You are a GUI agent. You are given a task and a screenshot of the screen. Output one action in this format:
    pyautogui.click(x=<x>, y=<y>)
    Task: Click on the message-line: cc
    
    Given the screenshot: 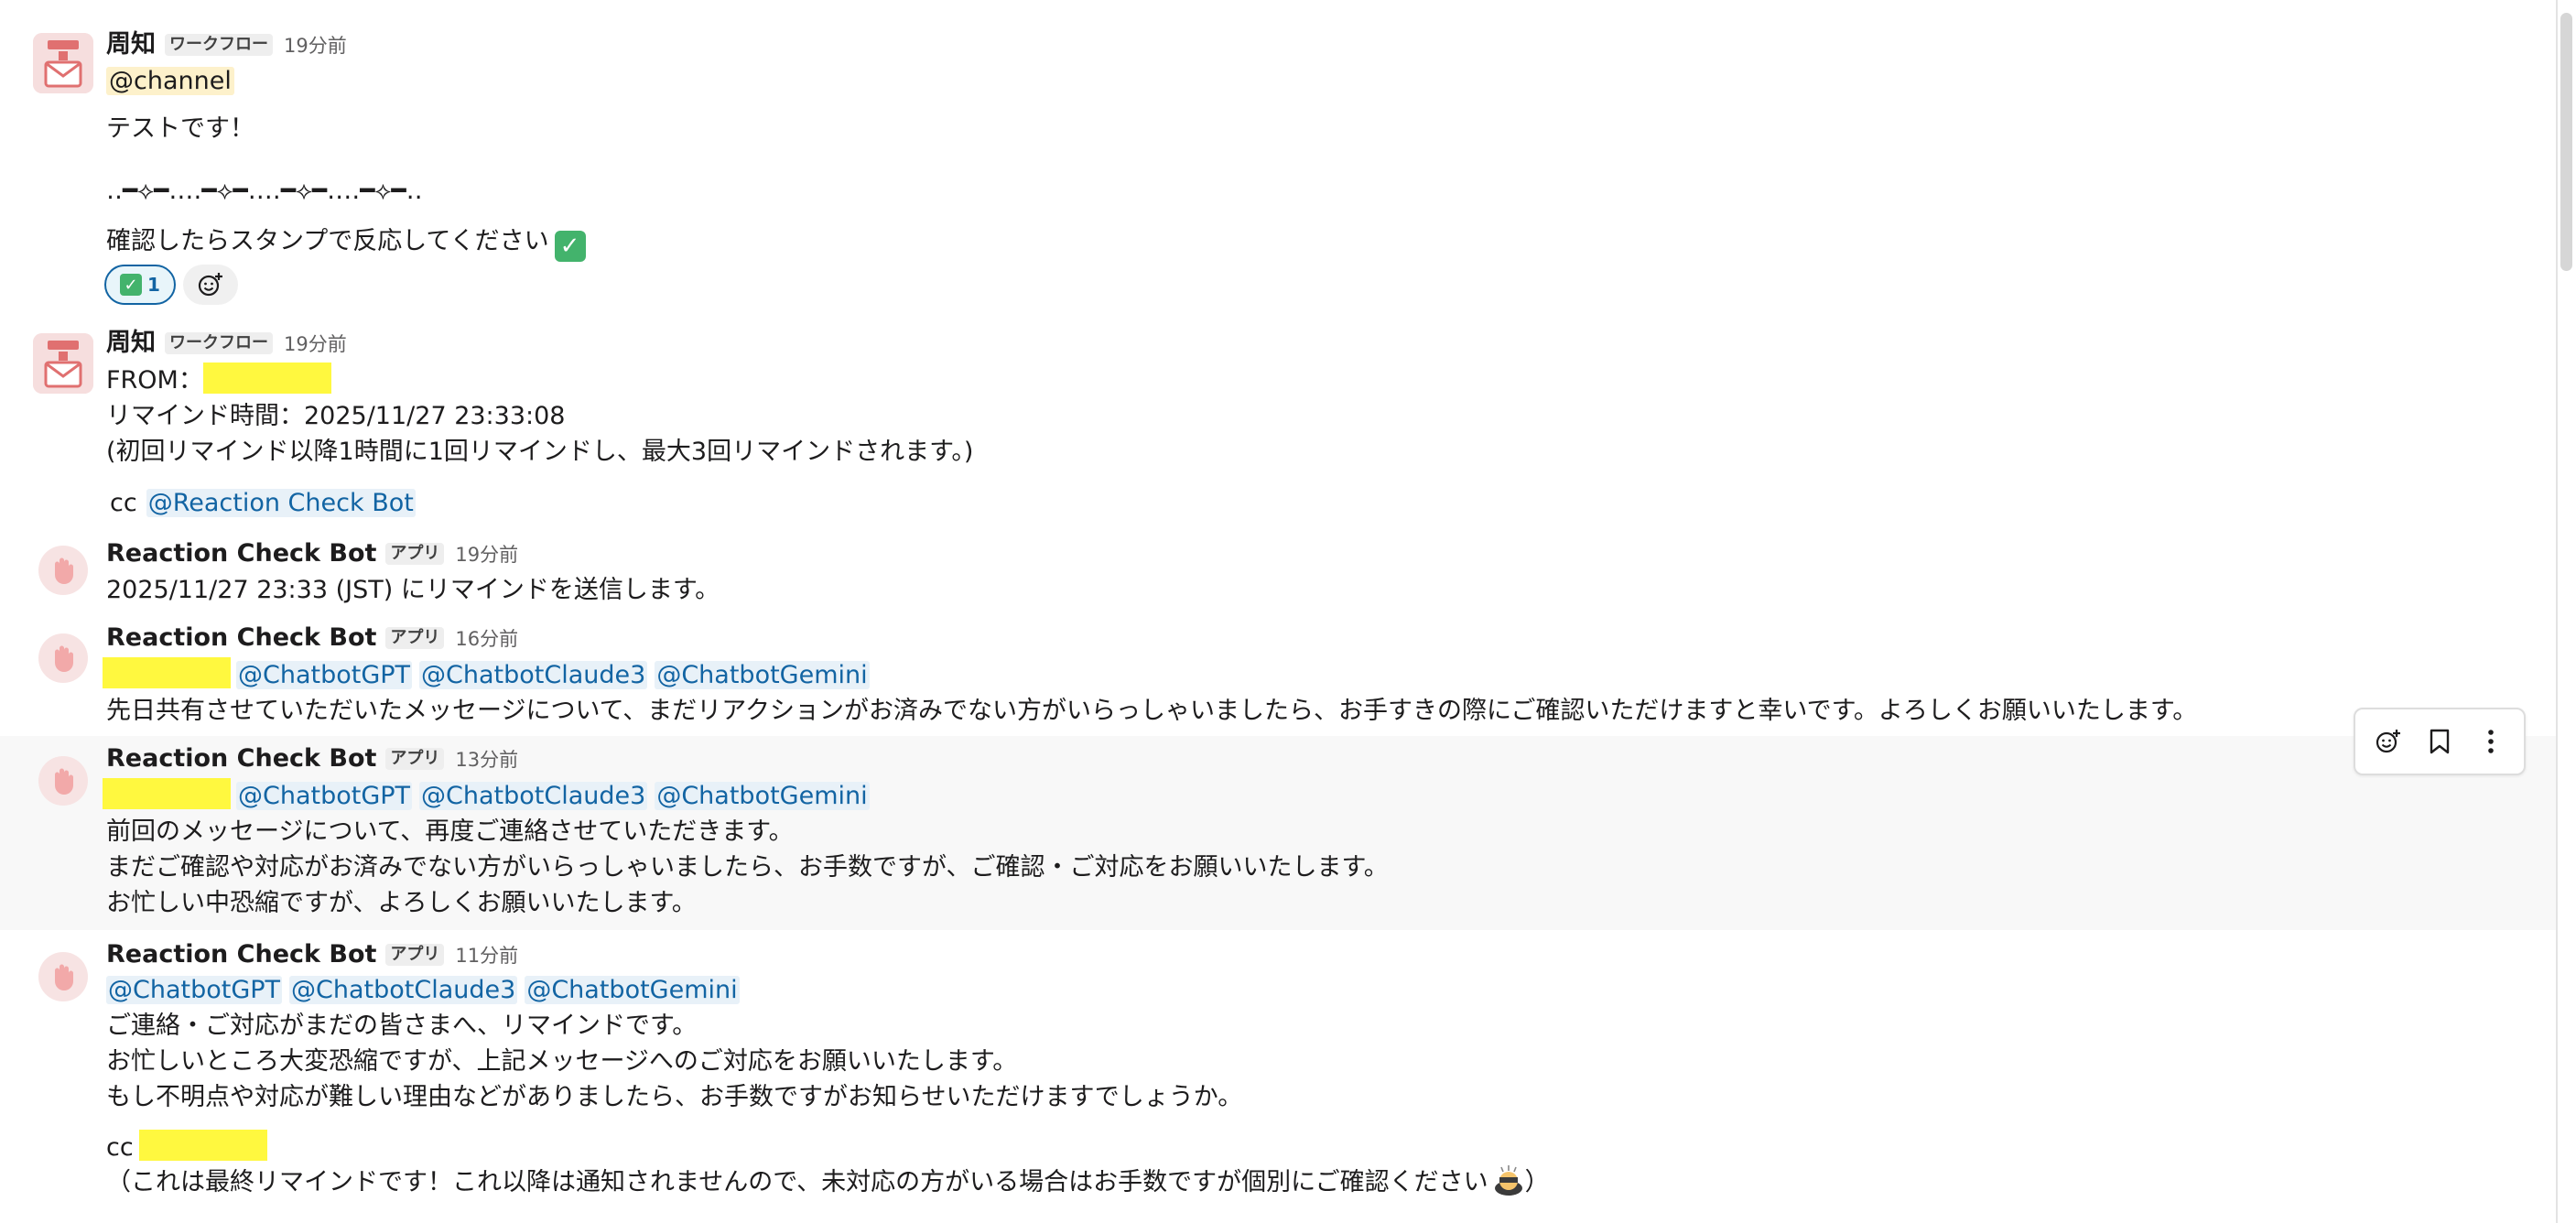 What is the action you would take?
    pyautogui.click(x=187, y=1148)
    